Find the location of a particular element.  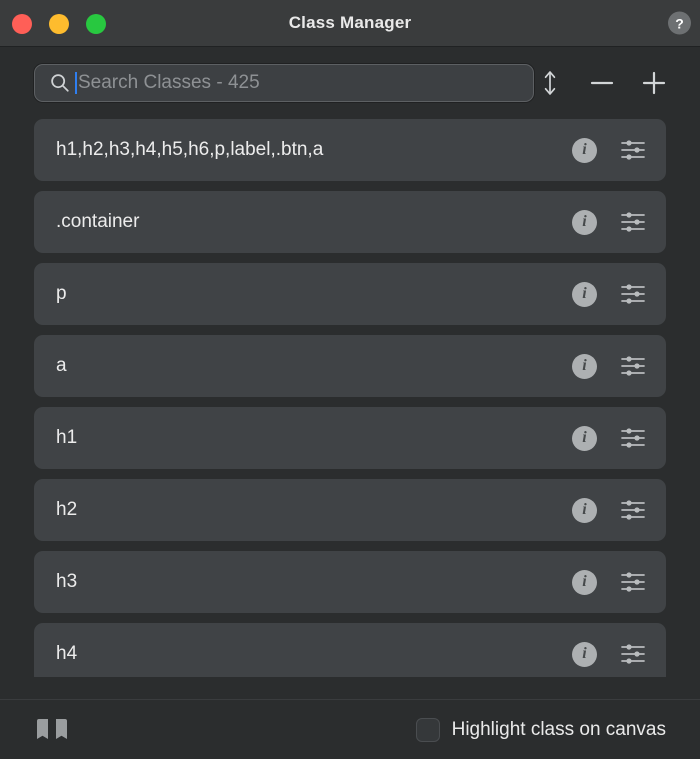

class-list-item: h3 i is located at coordinates (350, 582).